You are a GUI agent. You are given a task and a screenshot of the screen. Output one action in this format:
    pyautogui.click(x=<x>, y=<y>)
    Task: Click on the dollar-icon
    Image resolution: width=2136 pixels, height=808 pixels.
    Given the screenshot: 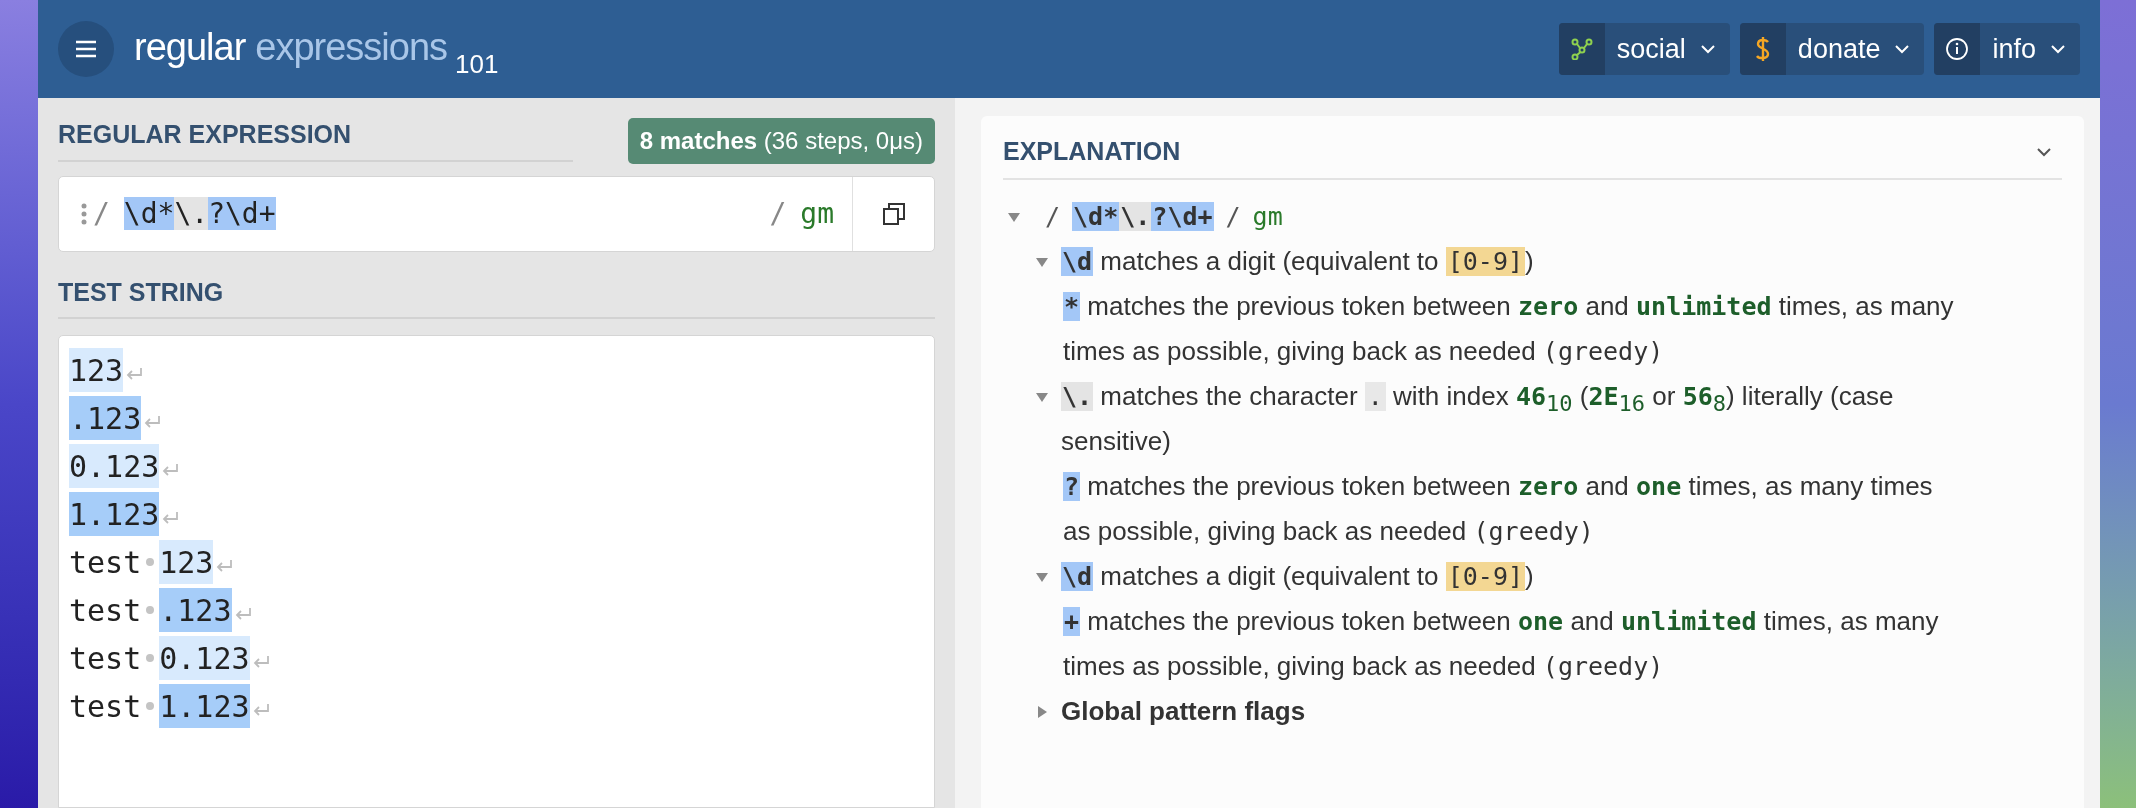 What is the action you would take?
    pyautogui.click(x=1762, y=49)
    